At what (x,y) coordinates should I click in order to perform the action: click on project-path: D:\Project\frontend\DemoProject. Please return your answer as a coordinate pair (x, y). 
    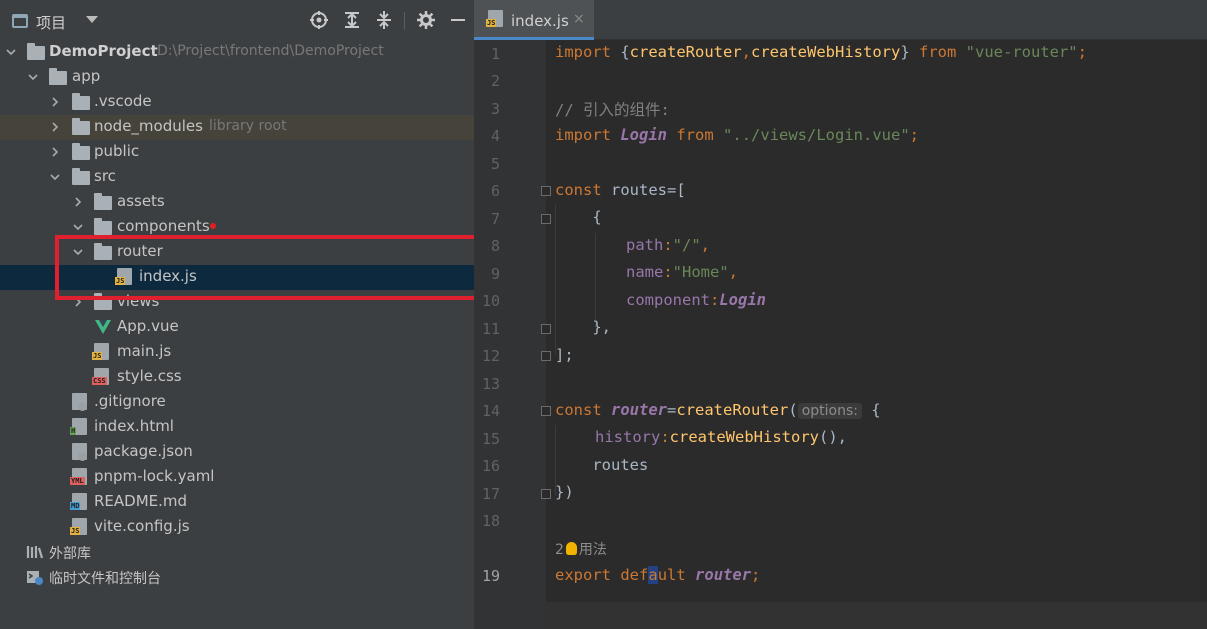
    Looking at the image, I should click on (270, 51).